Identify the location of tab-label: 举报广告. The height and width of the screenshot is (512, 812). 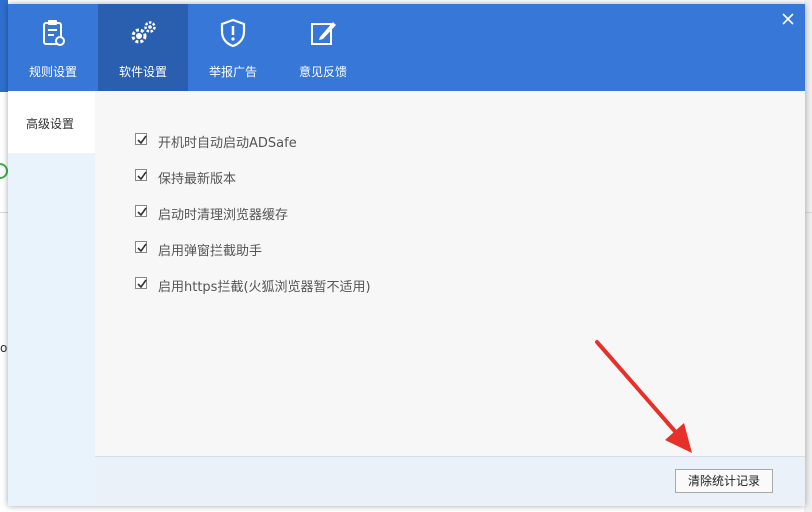
(232, 72).